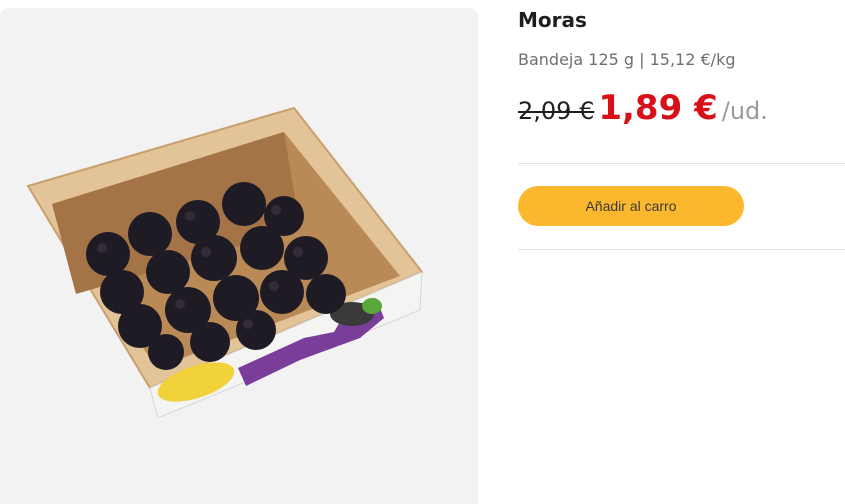  I want to click on sale-price: 1,89 €, so click(658, 108).